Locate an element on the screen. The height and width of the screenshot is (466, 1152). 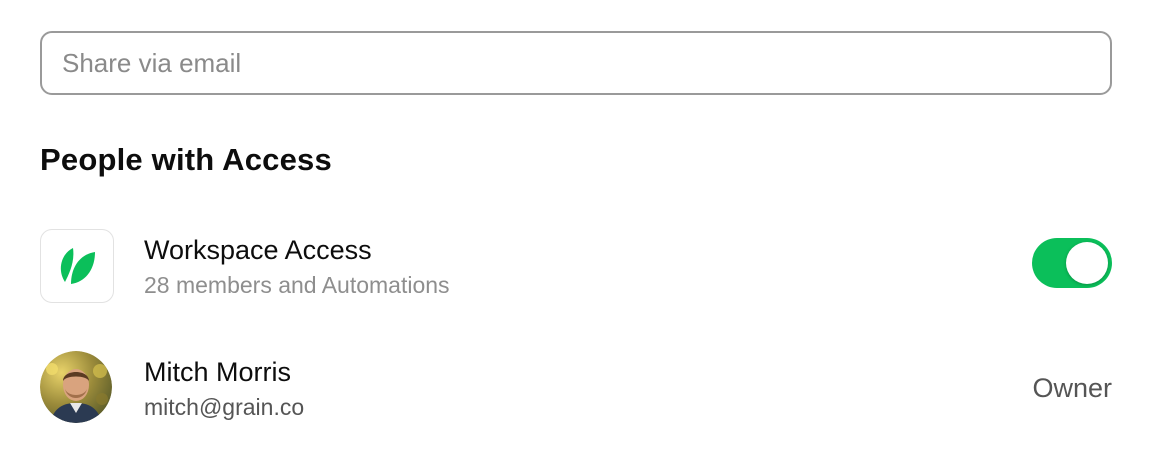
avatar-photo-icon is located at coordinates (76, 387).